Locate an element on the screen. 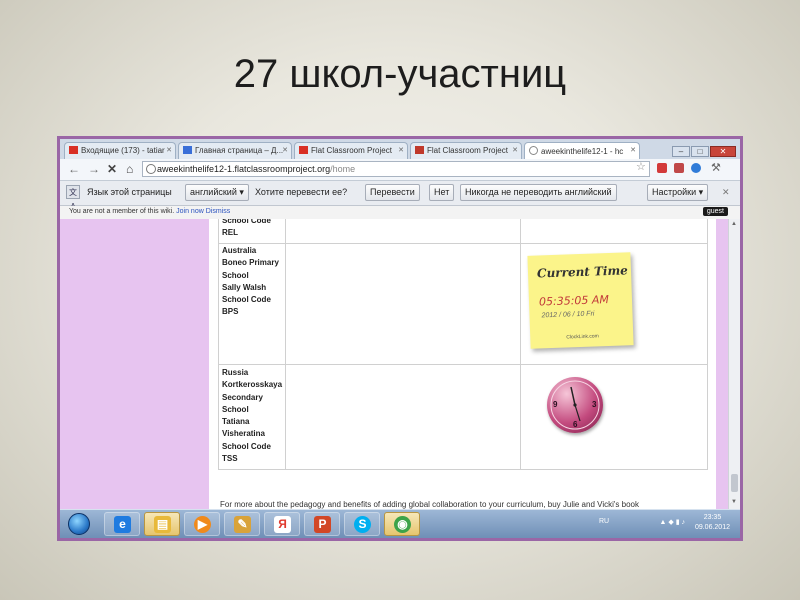 The image size is (800, 600). tab-gmail: Входящие (173) - tatiar ✕ is located at coordinates (120, 150).